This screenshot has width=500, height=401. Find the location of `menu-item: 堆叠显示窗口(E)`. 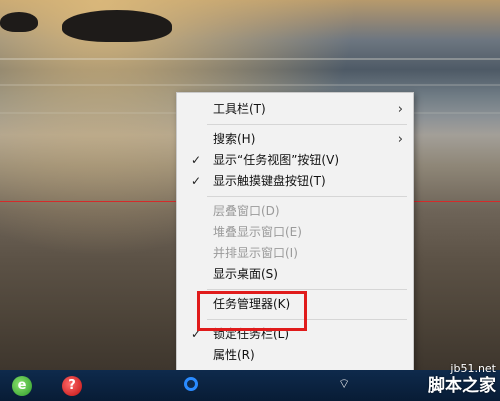

menu-item: 堆叠显示窗口(E) is located at coordinates (295, 232).